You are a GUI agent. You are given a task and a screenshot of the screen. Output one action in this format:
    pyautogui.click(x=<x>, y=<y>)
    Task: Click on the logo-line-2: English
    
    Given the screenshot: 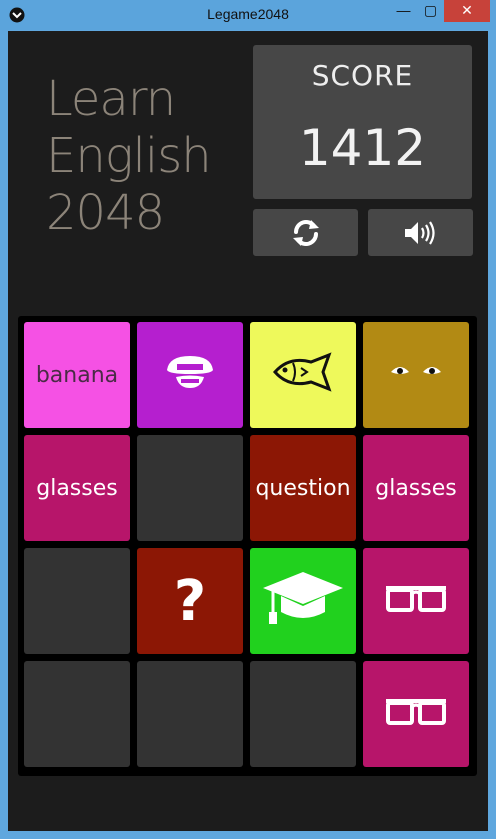 What is the action you would take?
    pyautogui.click(x=129, y=156)
    